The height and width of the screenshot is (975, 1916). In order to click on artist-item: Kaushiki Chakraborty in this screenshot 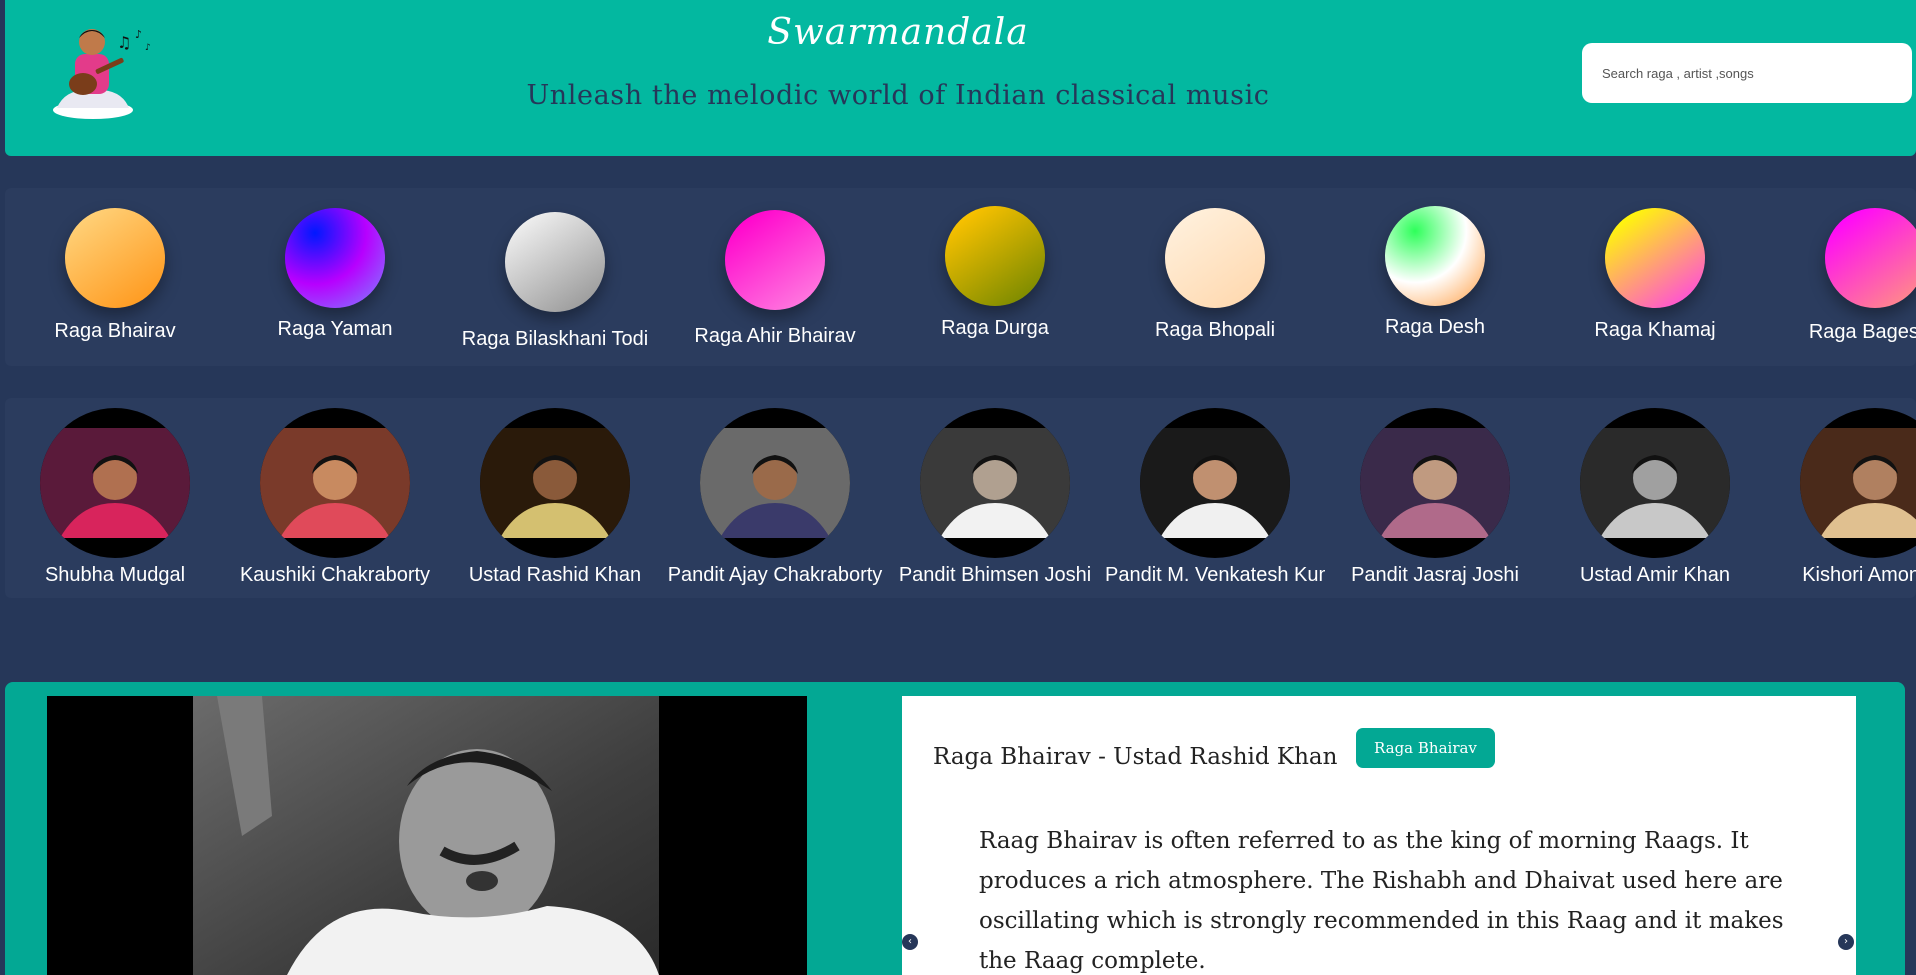, I will do `click(335, 498)`.